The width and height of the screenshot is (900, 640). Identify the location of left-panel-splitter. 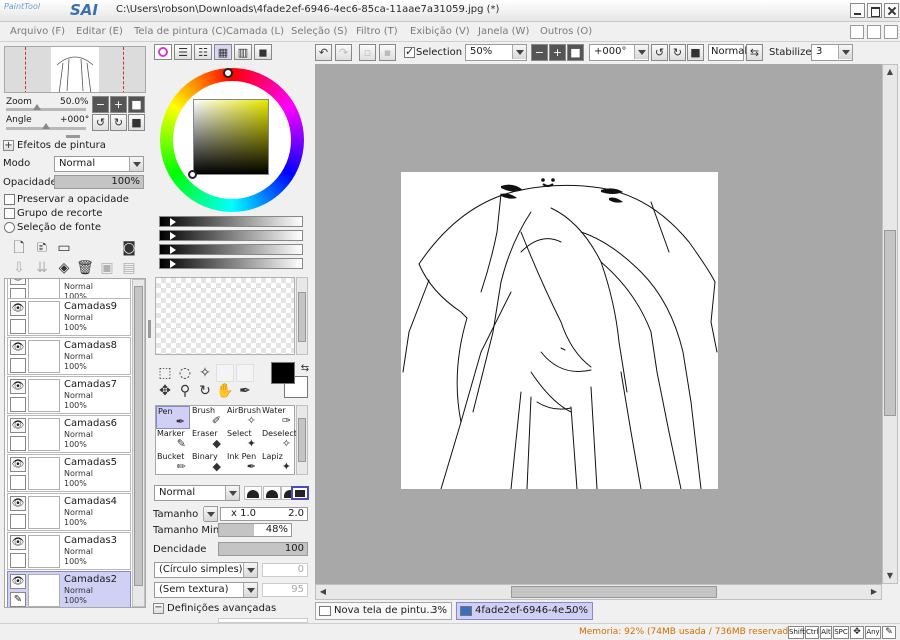
(149, 329).